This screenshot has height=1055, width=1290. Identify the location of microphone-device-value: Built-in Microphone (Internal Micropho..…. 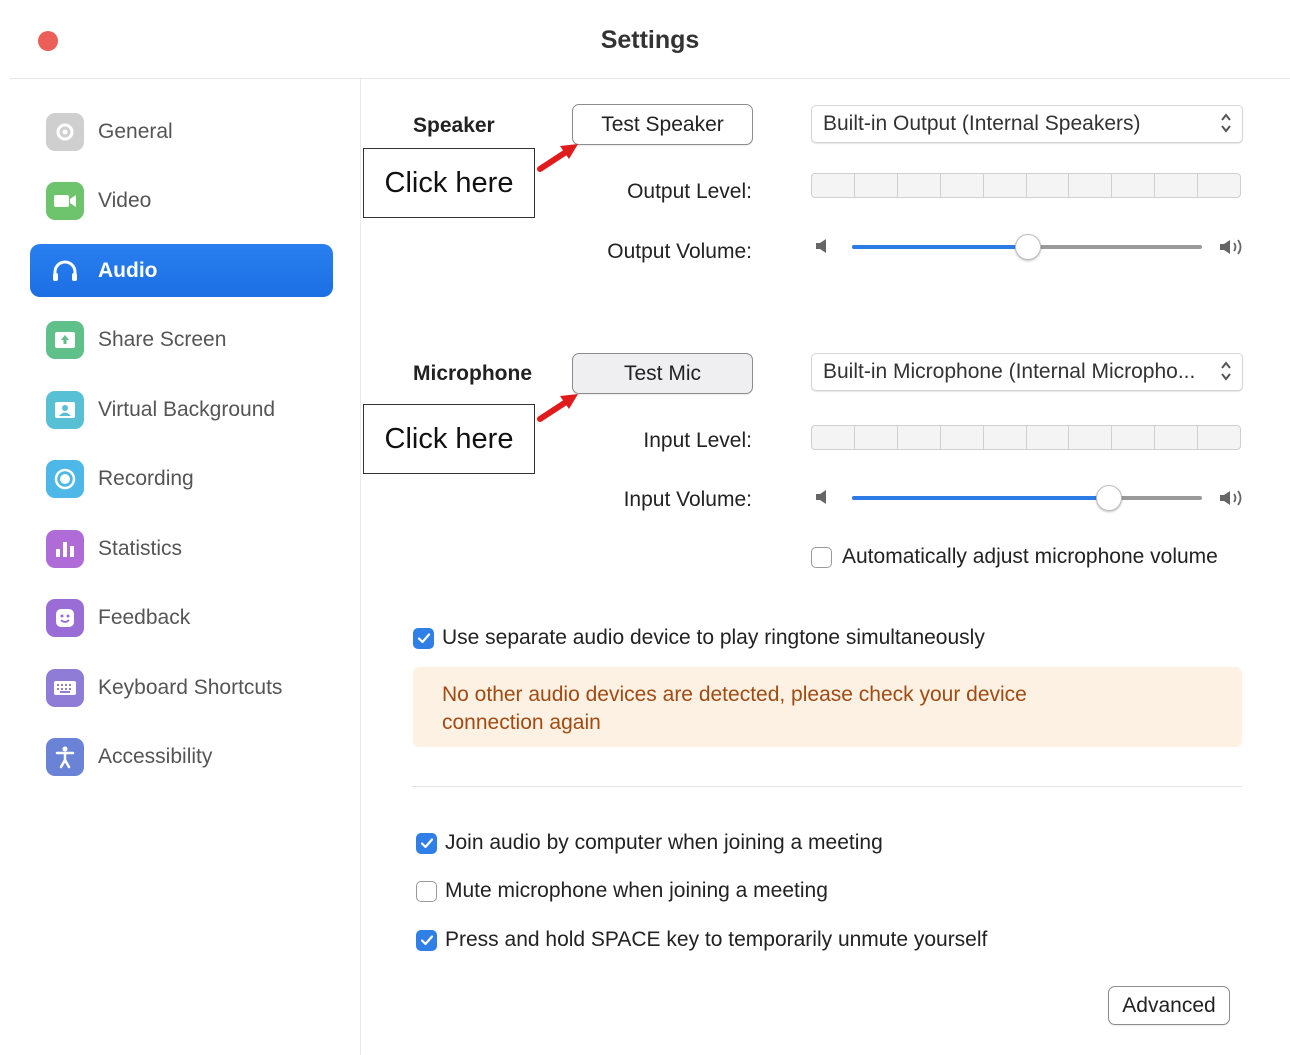
(1009, 371).